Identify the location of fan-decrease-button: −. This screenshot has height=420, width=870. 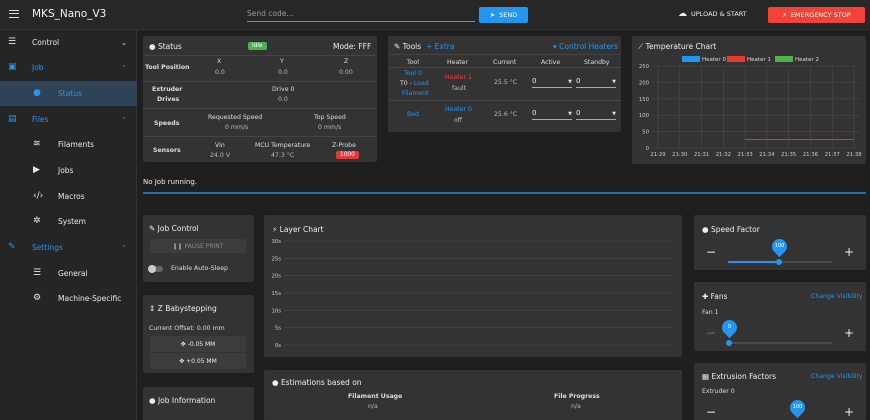
(711, 333).